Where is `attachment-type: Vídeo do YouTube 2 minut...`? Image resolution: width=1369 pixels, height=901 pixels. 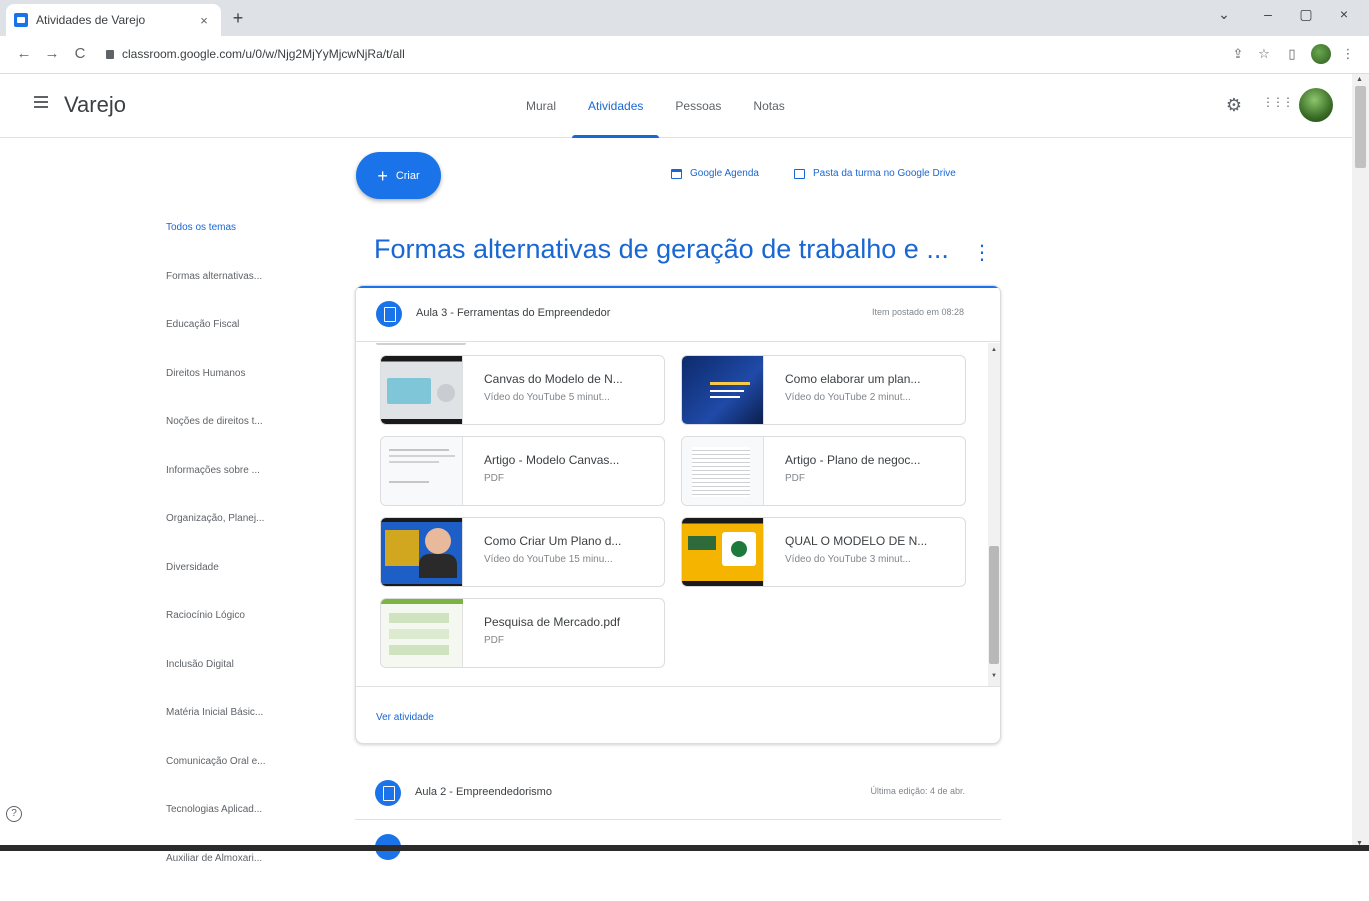 attachment-type: Vídeo do YouTube 2 minut... is located at coordinates (848, 397).